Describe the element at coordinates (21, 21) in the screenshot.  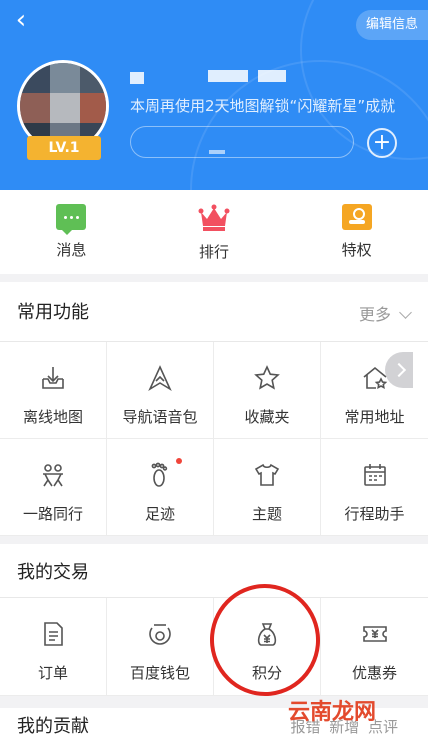
I see `back-button: ‹` at that location.